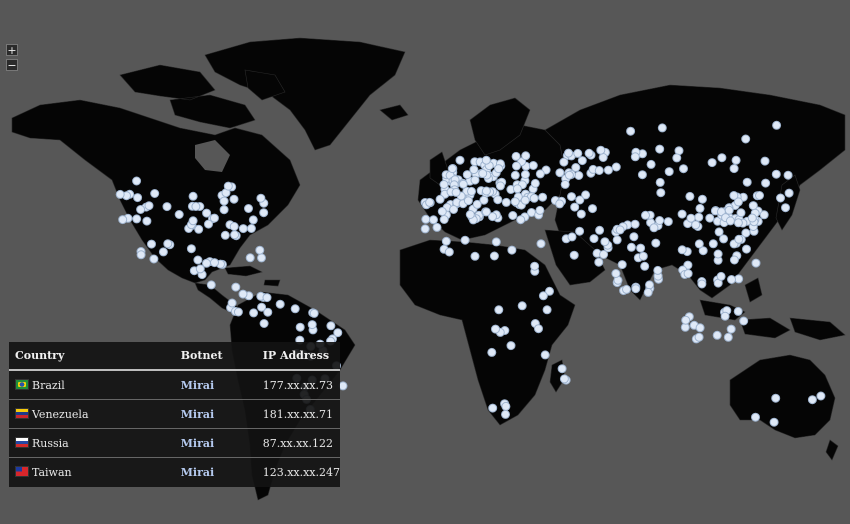 The width and height of the screenshot is (850, 524). I want to click on new-zealand, so click(832, 450).